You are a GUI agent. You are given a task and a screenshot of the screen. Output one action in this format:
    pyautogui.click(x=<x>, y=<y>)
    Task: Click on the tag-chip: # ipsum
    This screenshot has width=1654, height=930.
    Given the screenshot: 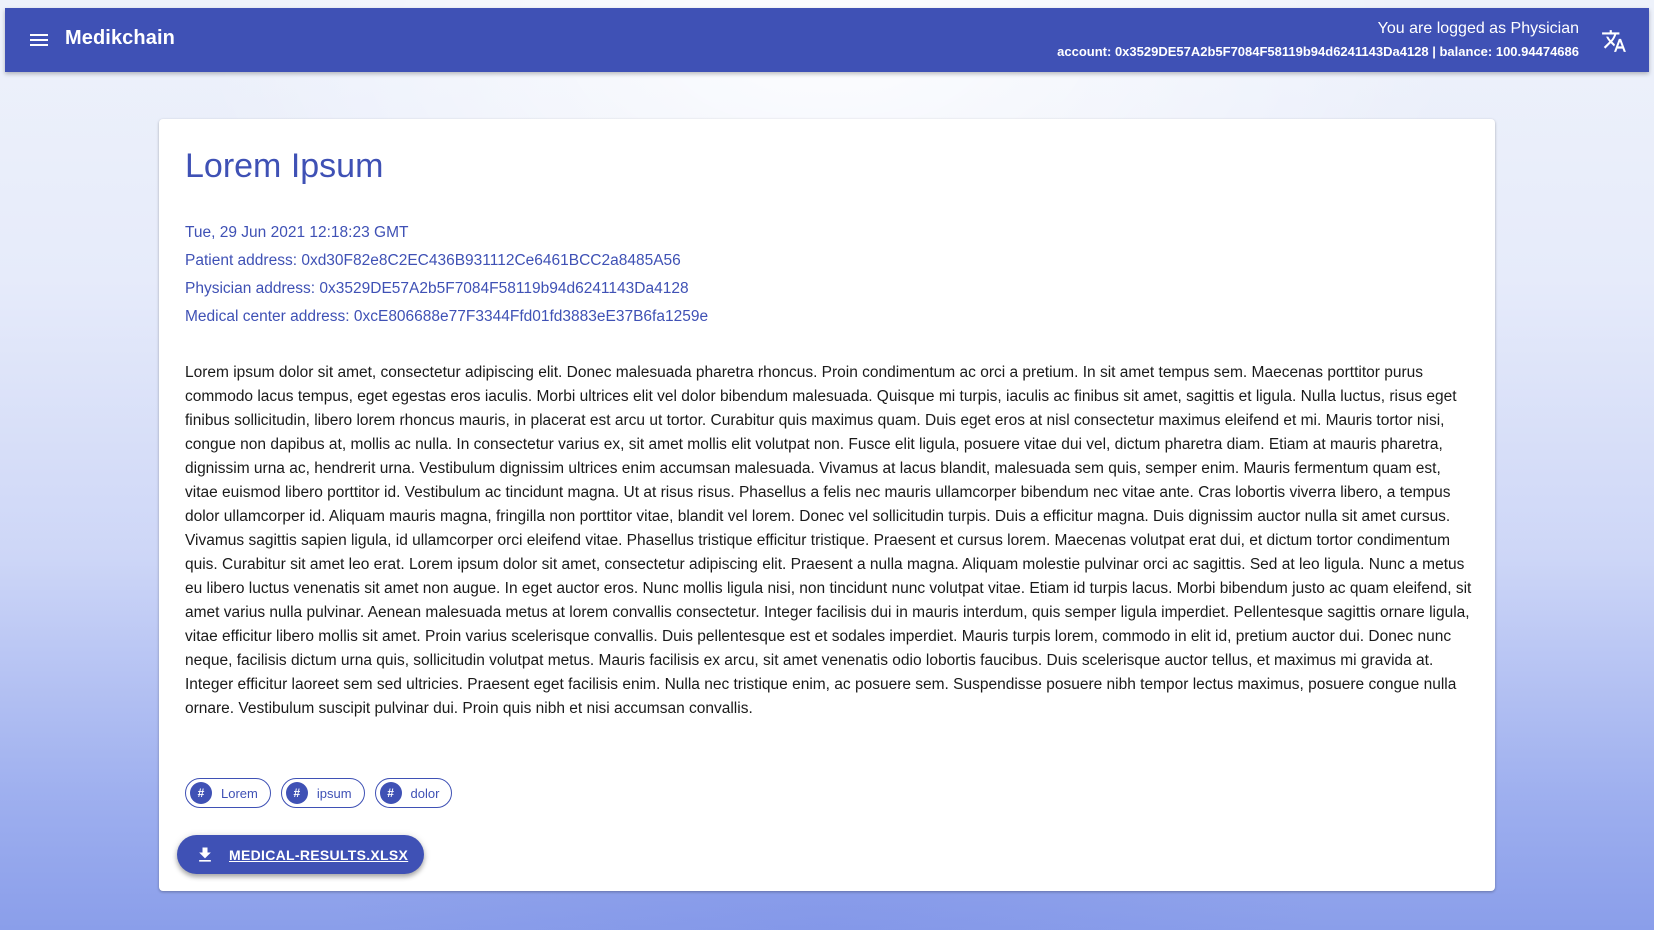 What is the action you would take?
    pyautogui.click(x=322, y=793)
    